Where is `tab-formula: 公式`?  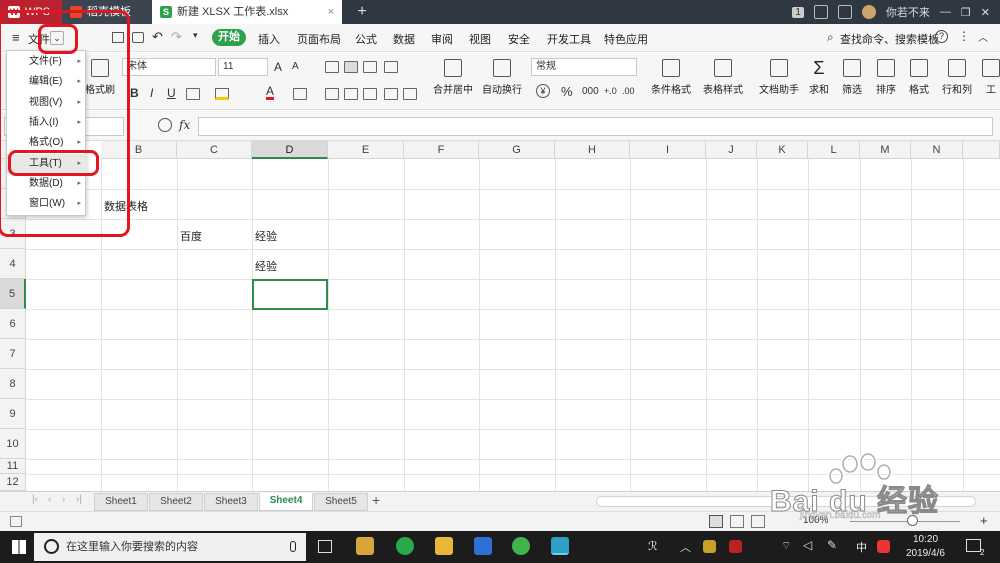 tab-formula: 公式 is located at coordinates (366, 39).